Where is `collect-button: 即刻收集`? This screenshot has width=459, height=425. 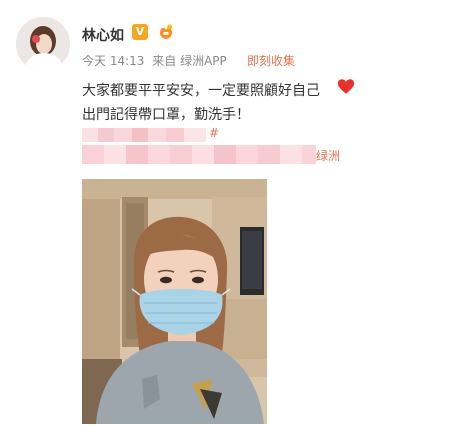 collect-button: 即刻收集 is located at coordinates (271, 60).